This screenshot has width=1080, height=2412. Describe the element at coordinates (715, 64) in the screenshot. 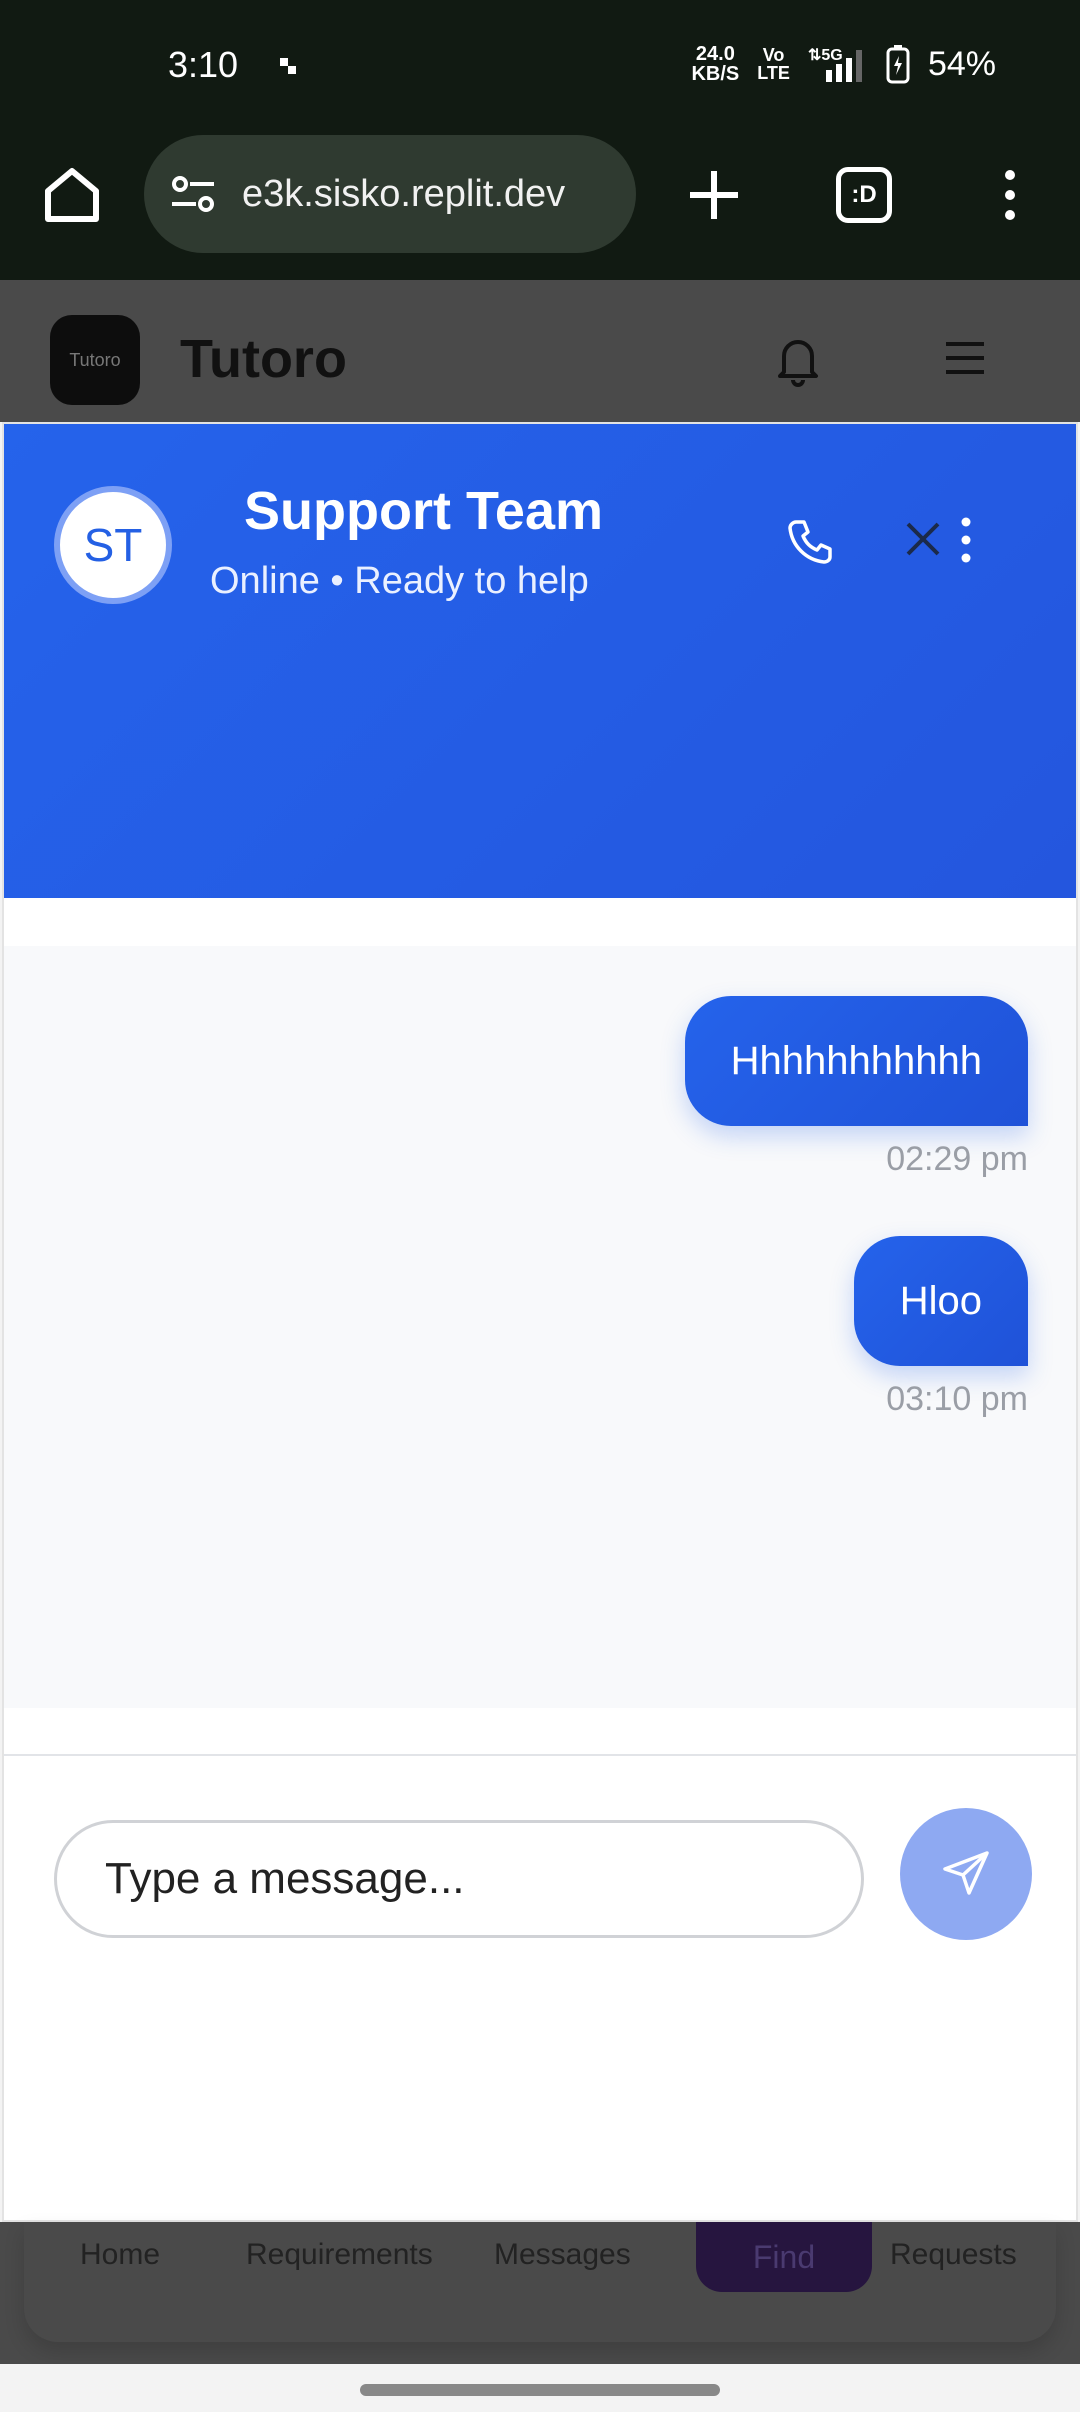

I see `network-speed: 24.0 KB/S` at that location.